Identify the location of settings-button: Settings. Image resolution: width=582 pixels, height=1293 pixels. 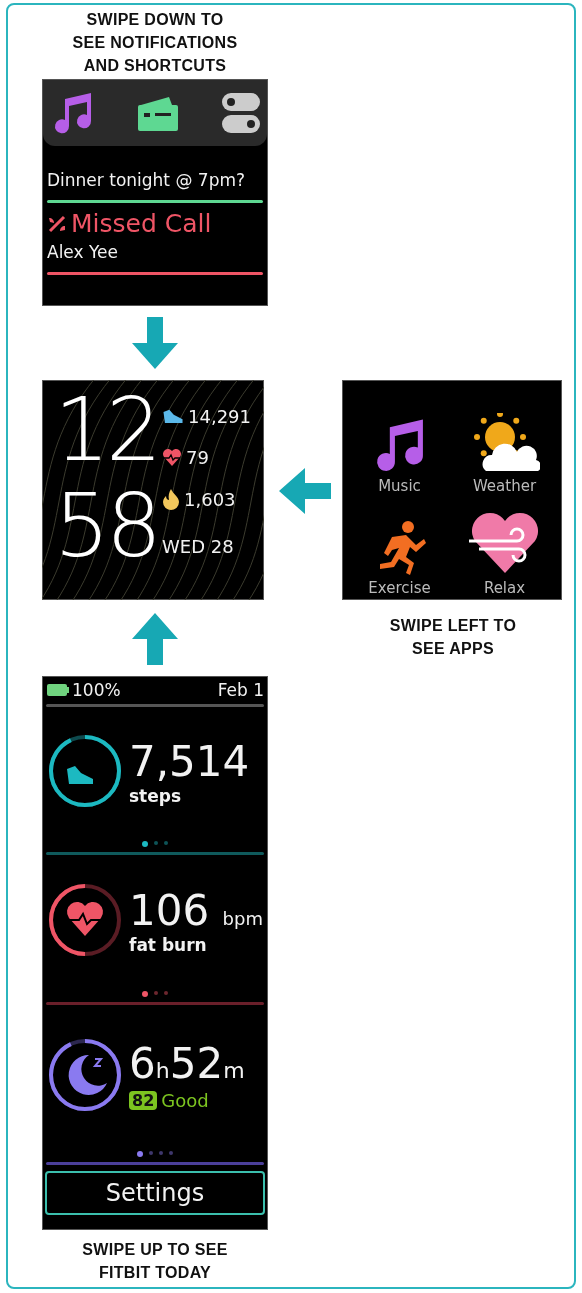
(155, 1193).